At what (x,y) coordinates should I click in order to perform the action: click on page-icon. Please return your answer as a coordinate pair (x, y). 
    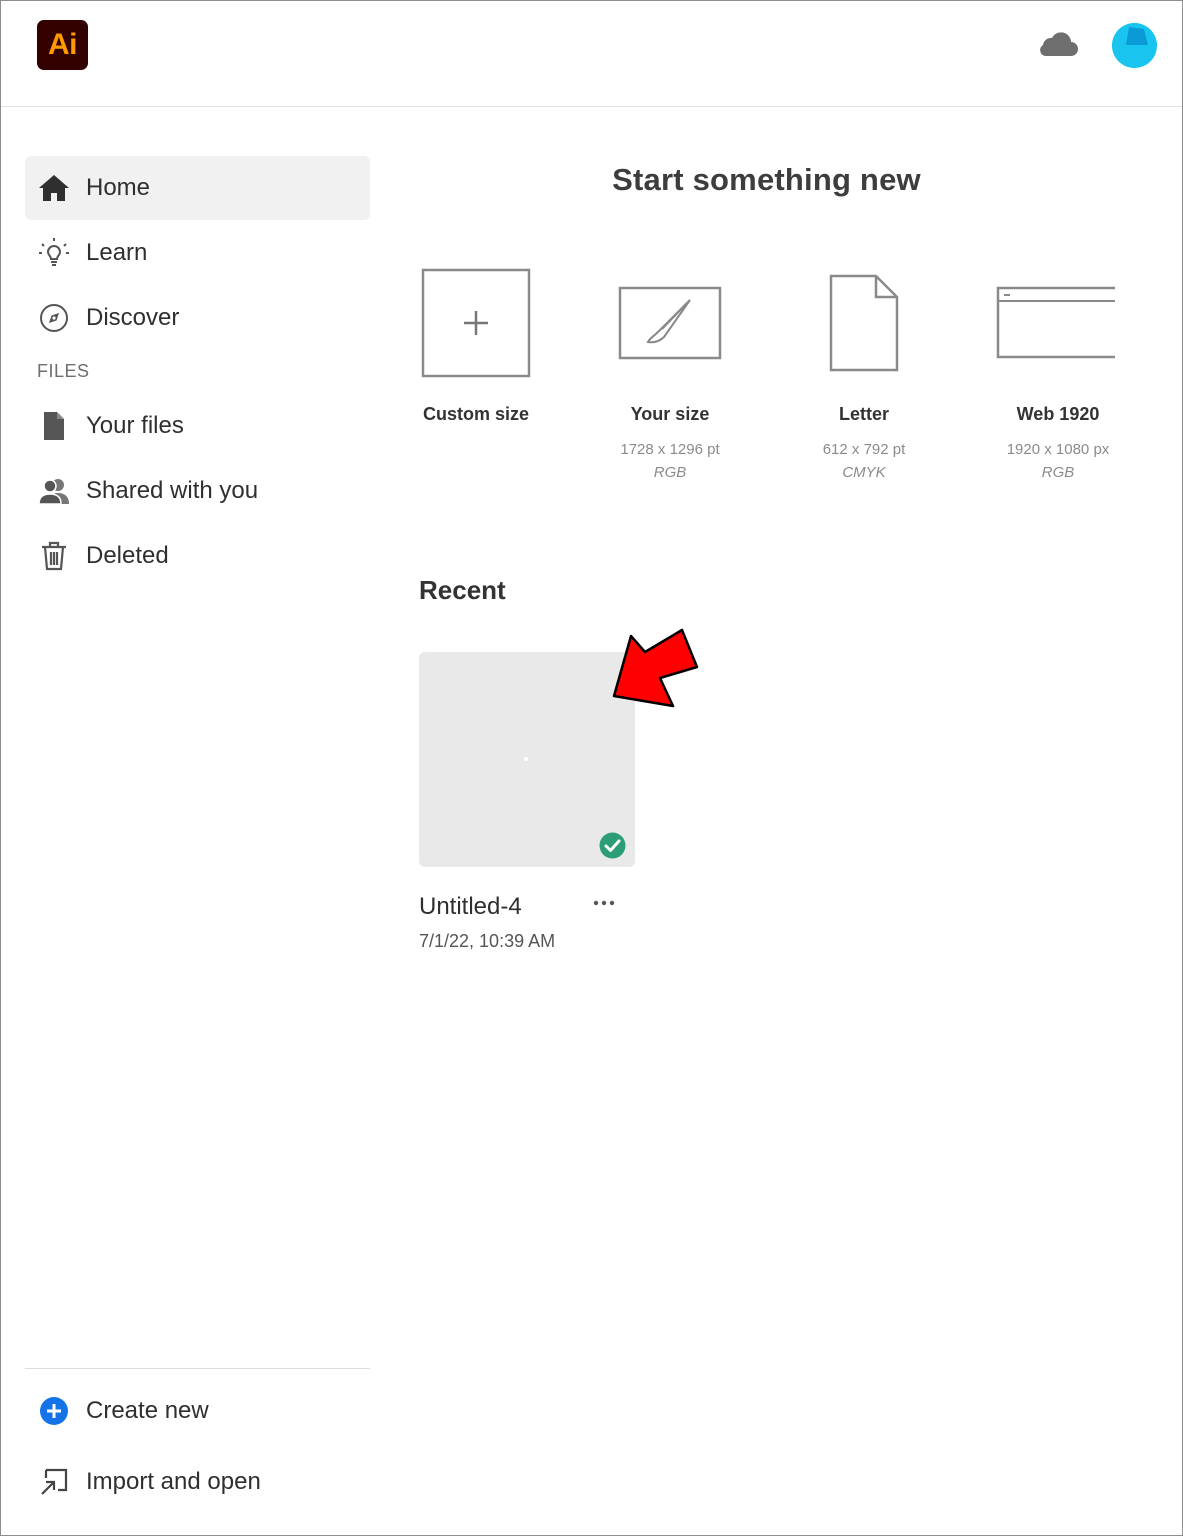
    Looking at the image, I should click on (864, 323).